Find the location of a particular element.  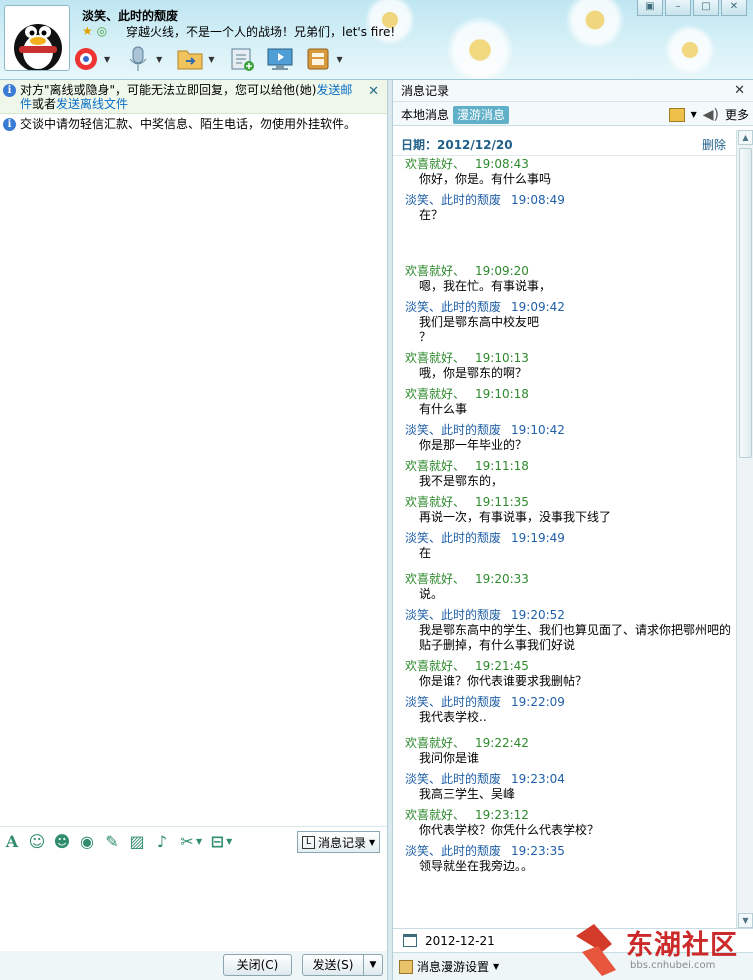

delete-link: 删除 is located at coordinates (714, 144).